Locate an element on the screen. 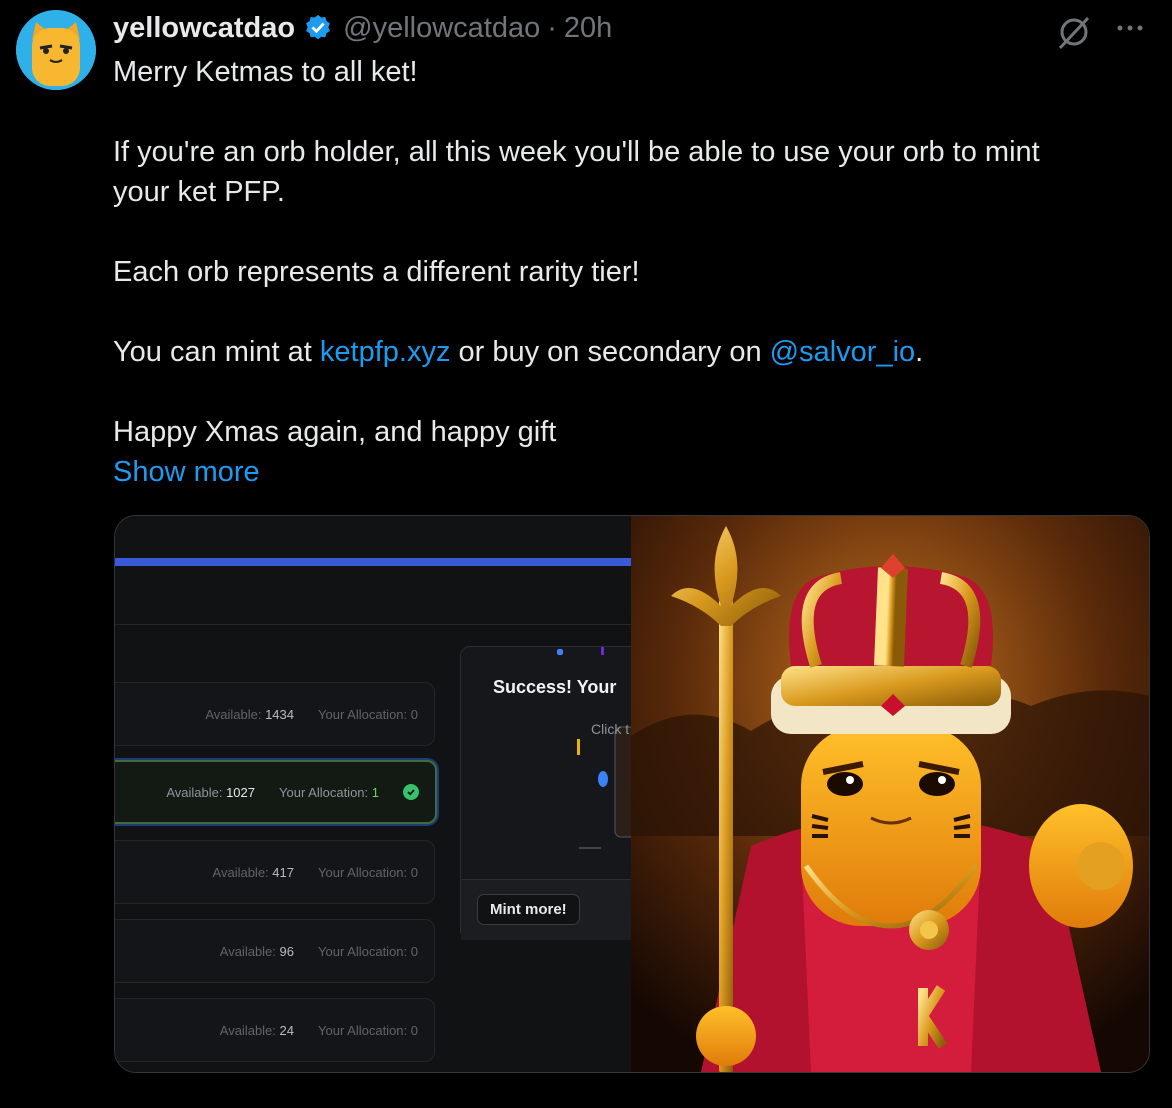 The height and width of the screenshot is (1108, 1172). cat-avatar-icon is located at coordinates (56, 50).